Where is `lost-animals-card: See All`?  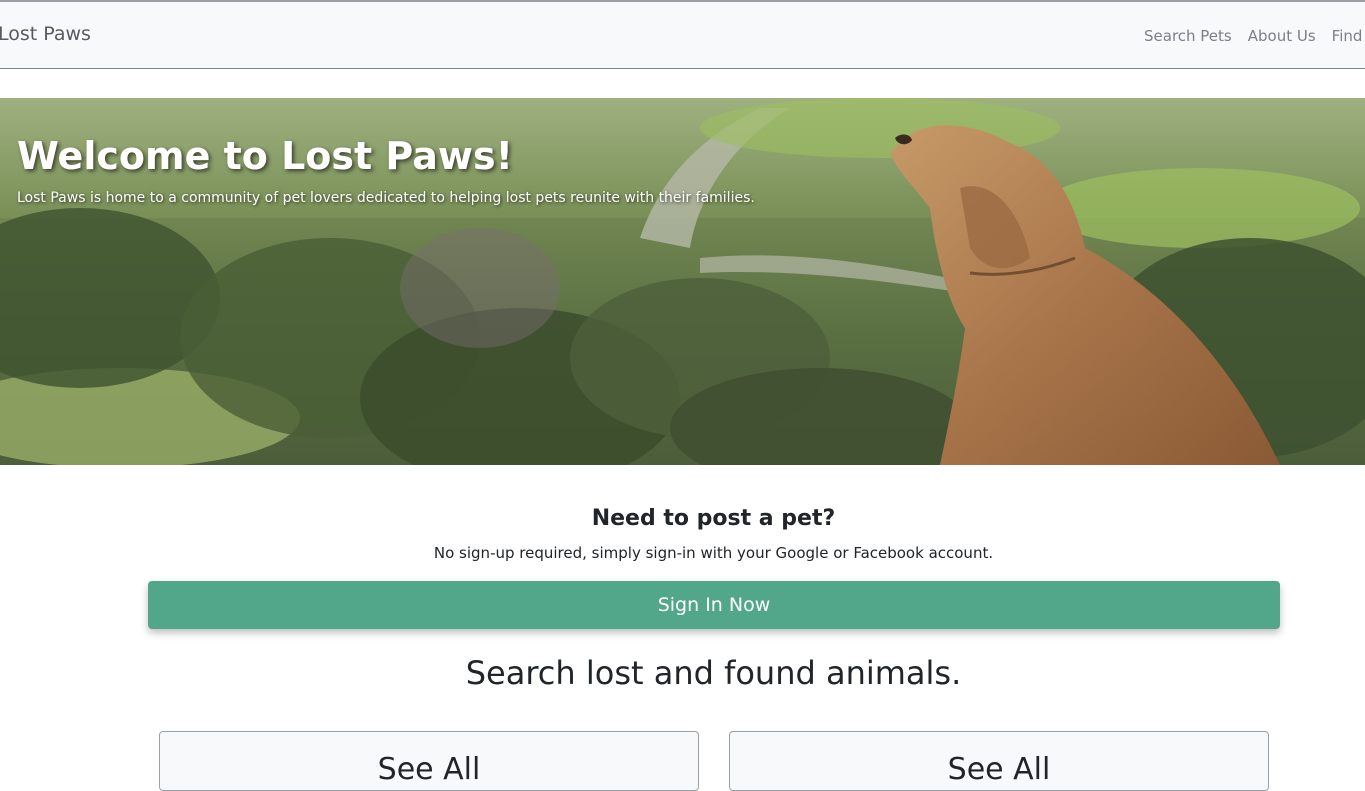 lost-animals-card: See All is located at coordinates (429, 761).